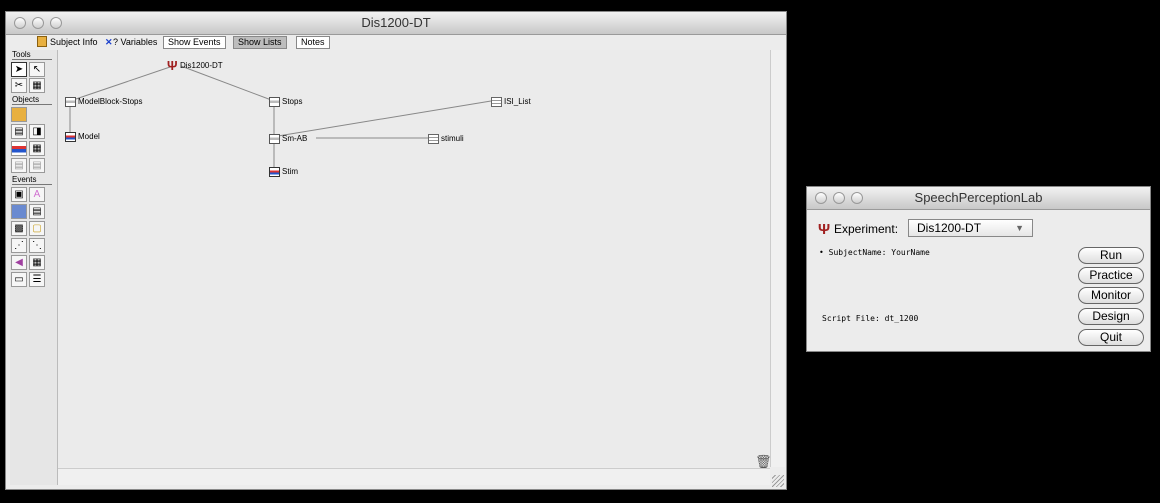 The width and height of the screenshot is (1160, 503). Describe the element at coordinates (777, 258) in the screenshot. I see `vertical-scrollbar` at that location.